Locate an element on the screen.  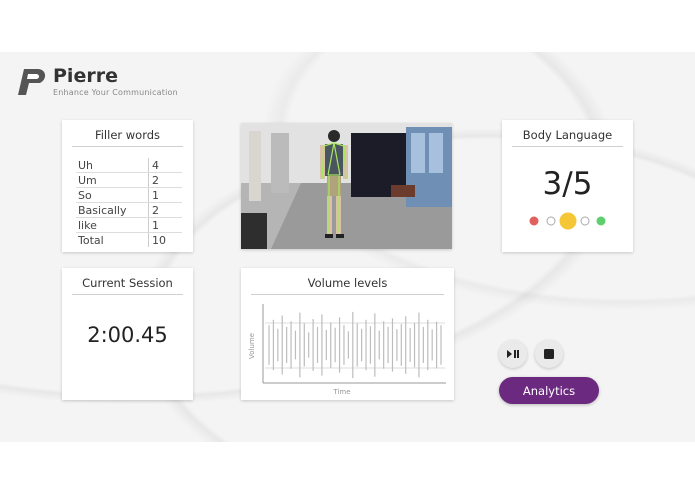
app-logo: Pierre Enhance Your Communication is located at coordinates (96, 81).